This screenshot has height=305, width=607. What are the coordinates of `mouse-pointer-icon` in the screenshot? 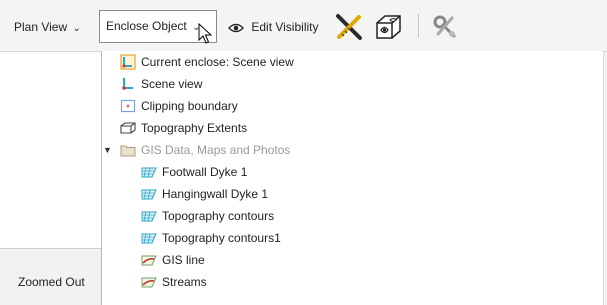 It's located at (205, 33).